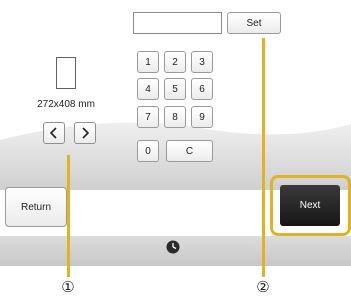 The width and height of the screenshot is (351, 298). I want to click on key-8: 8, so click(175, 117).